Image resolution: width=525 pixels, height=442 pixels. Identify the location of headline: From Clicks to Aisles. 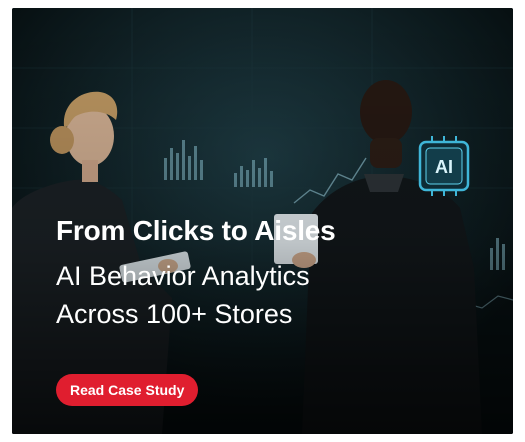
(196, 230).